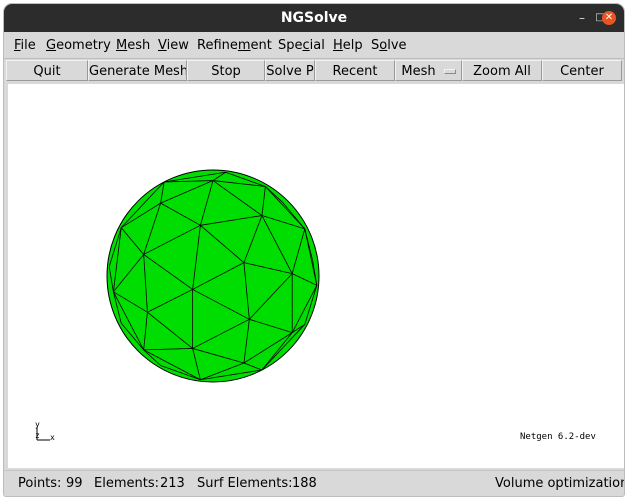 This screenshot has height=500, width=628. Describe the element at coordinates (52, 437) in the screenshot. I see `axis-x-label: x` at that location.